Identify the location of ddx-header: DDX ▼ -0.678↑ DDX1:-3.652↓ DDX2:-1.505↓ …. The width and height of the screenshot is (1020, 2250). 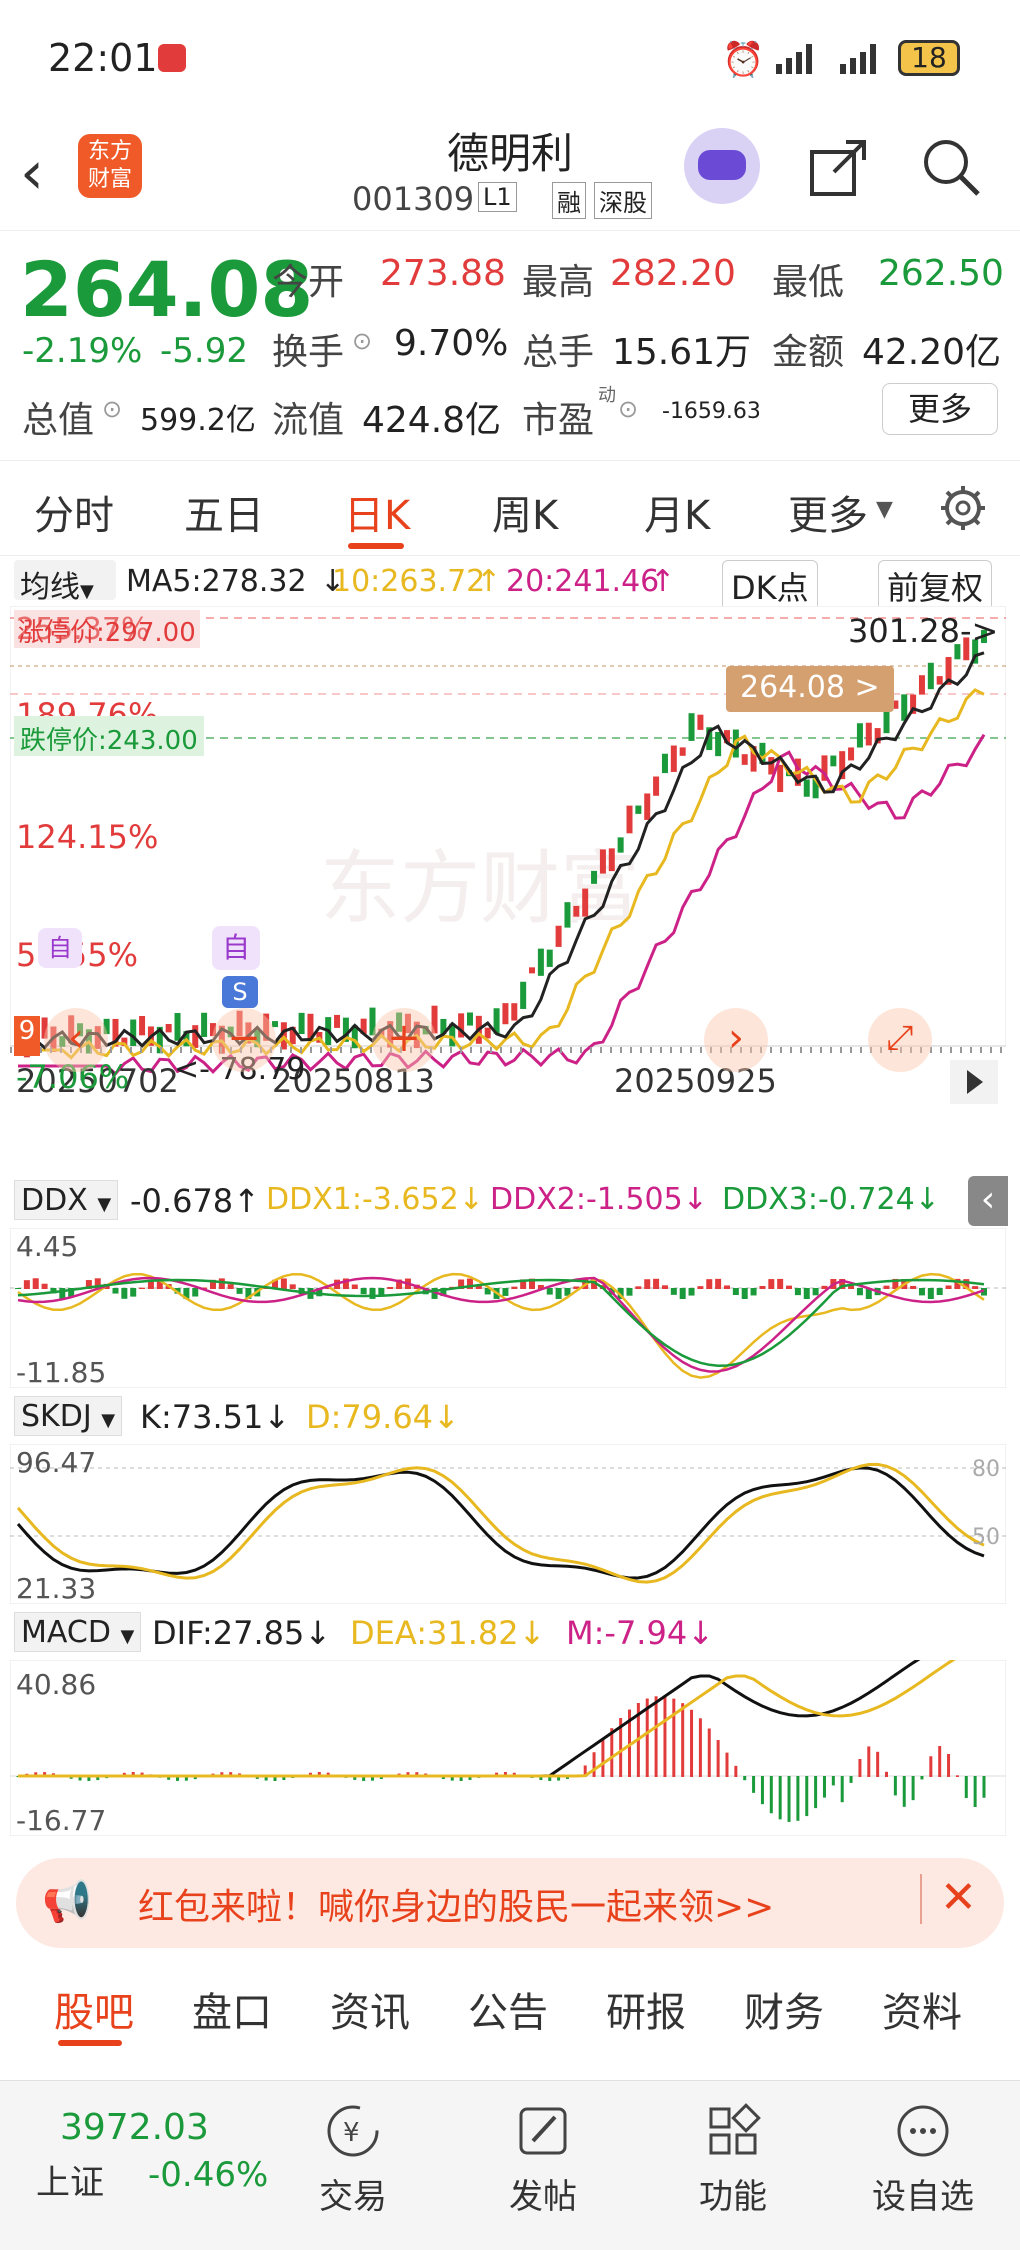
(510, 1201).